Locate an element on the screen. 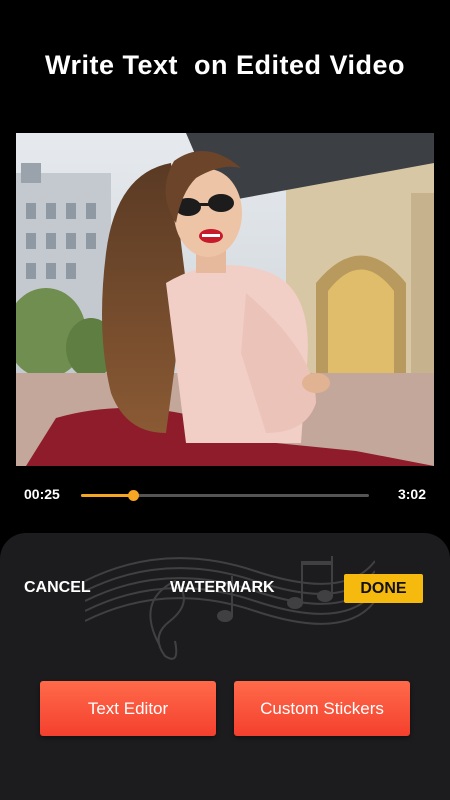 The height and width of the screenshot is (800, 450). seek-bar-progress is located at coordinates (107, 495).